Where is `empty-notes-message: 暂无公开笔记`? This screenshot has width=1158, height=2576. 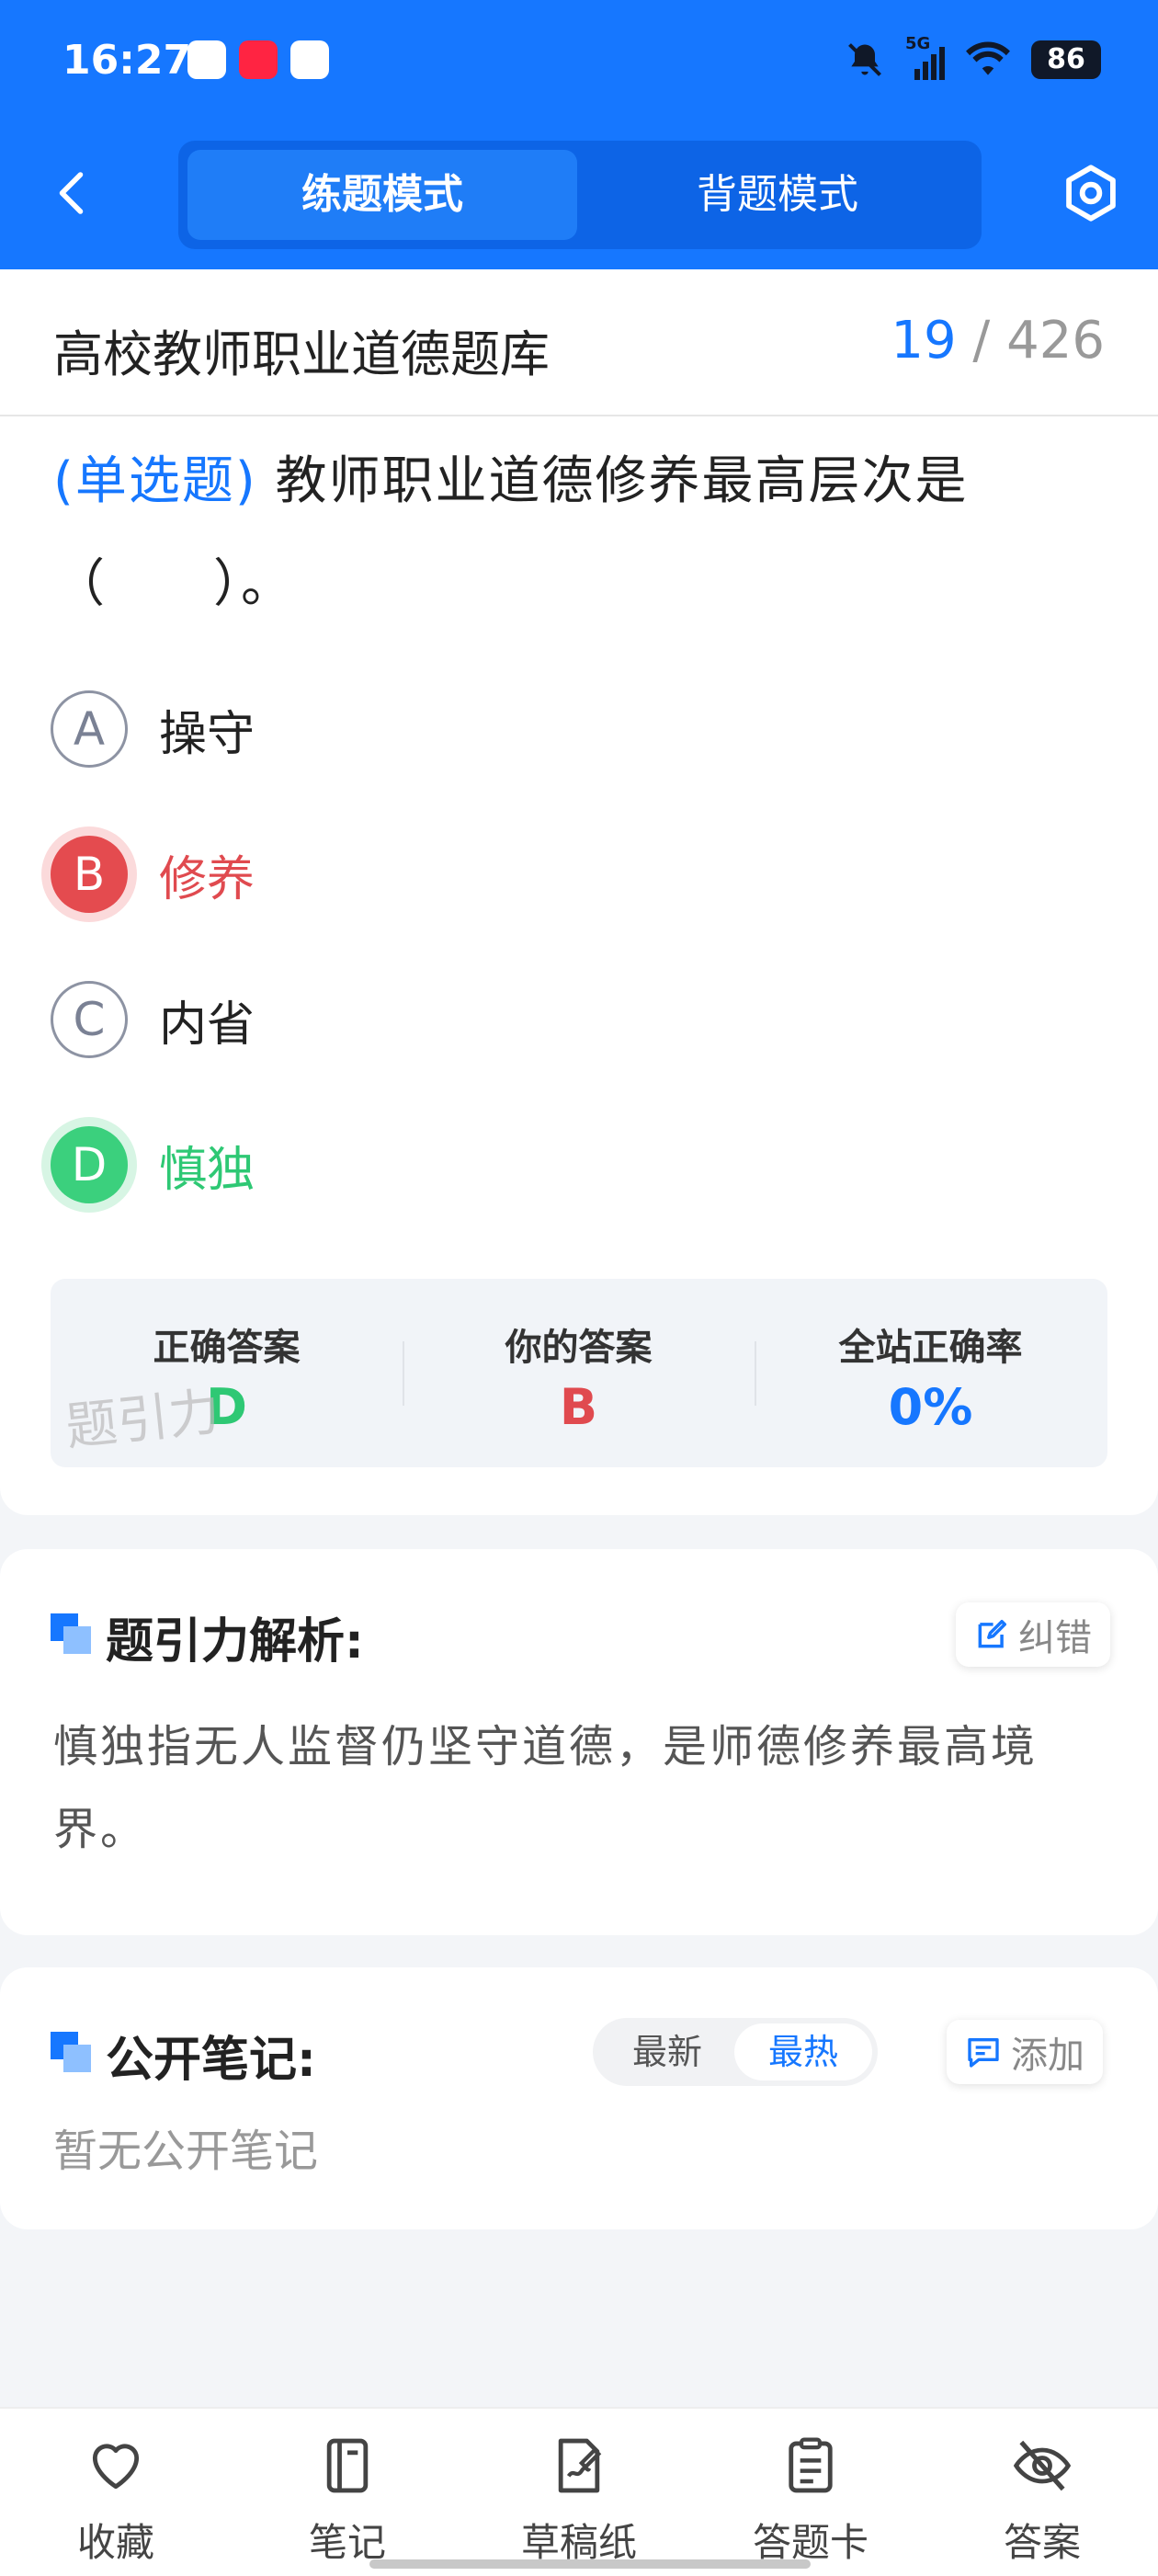 empty-notes-message: 暂无公开笔记 is located at coordinates (186, 2151).